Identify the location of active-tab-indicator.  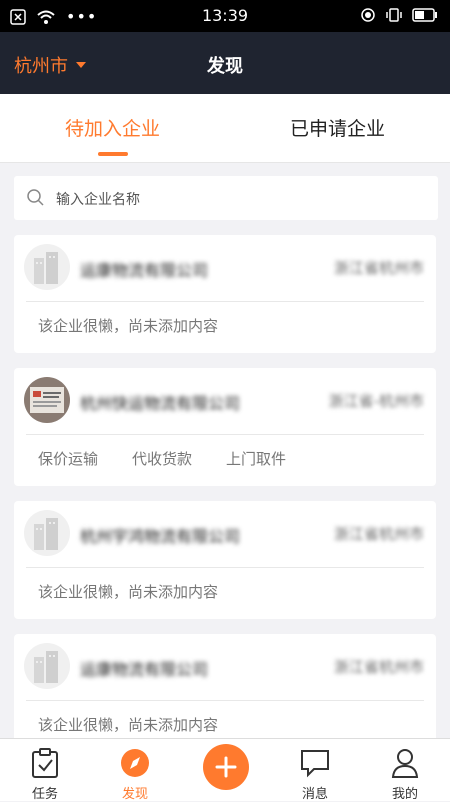
(113, 154).